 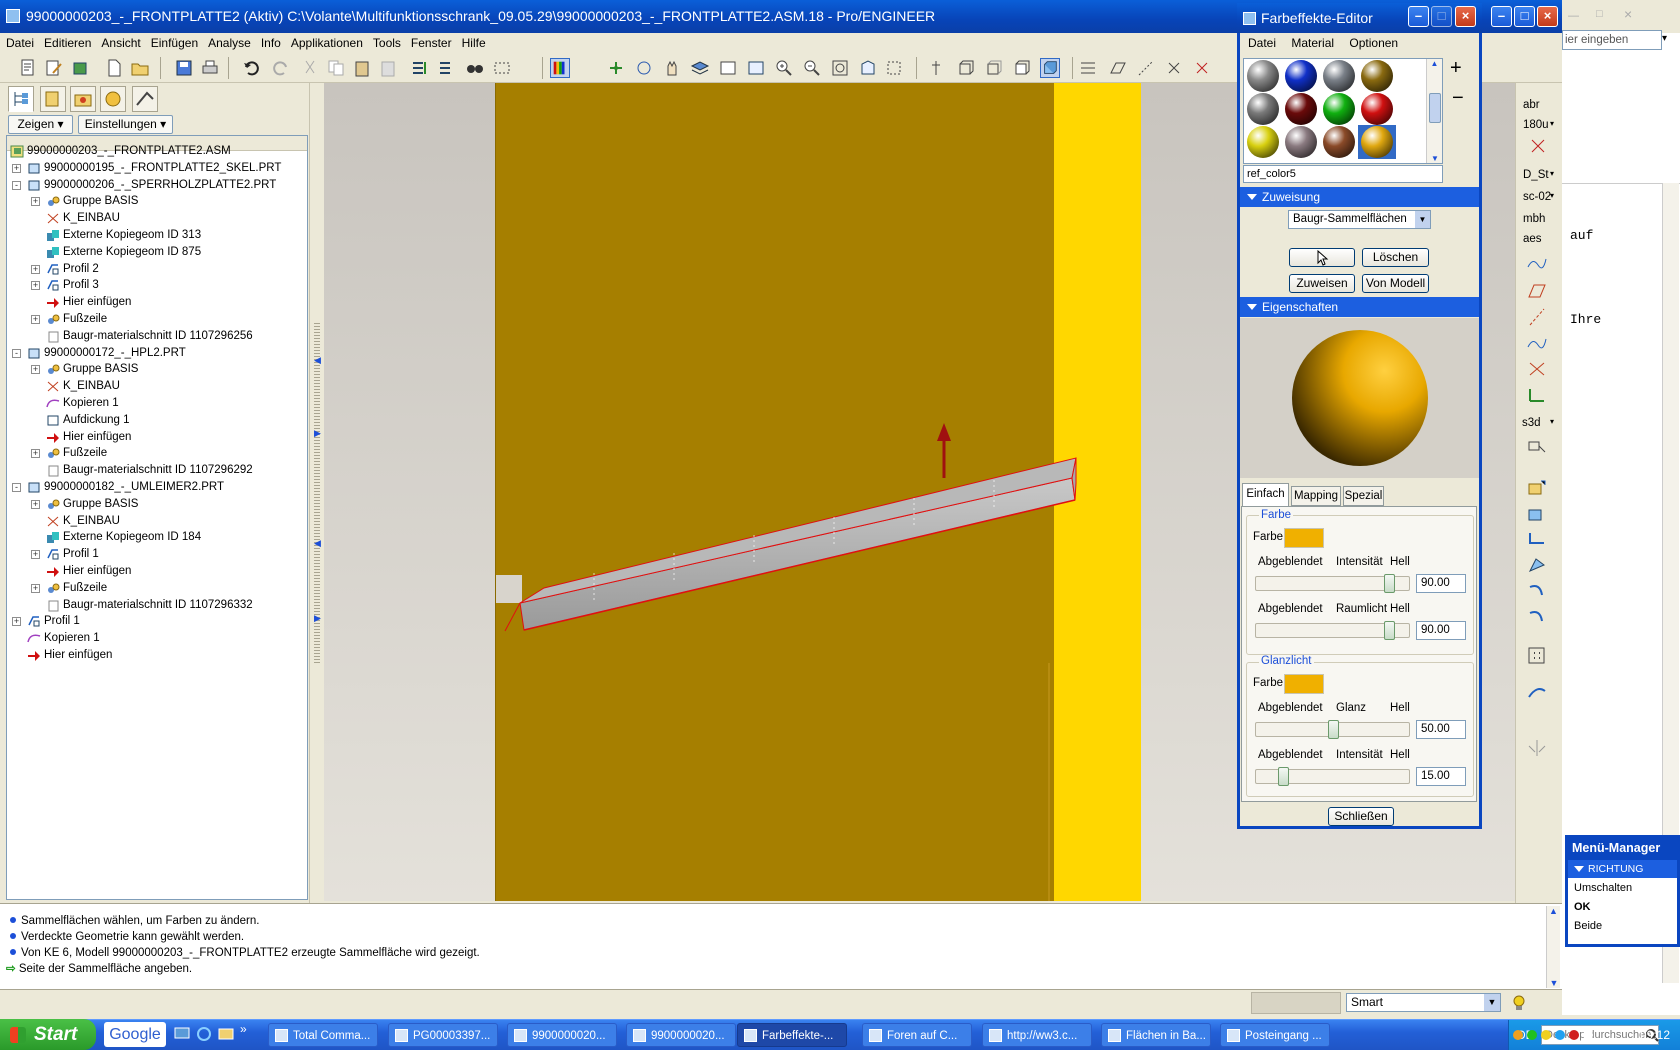 What do you see at coordinates (1519, 1003) in the screenshot?
I see `lightbulb-icon` at bounding box center [1519, 1003].